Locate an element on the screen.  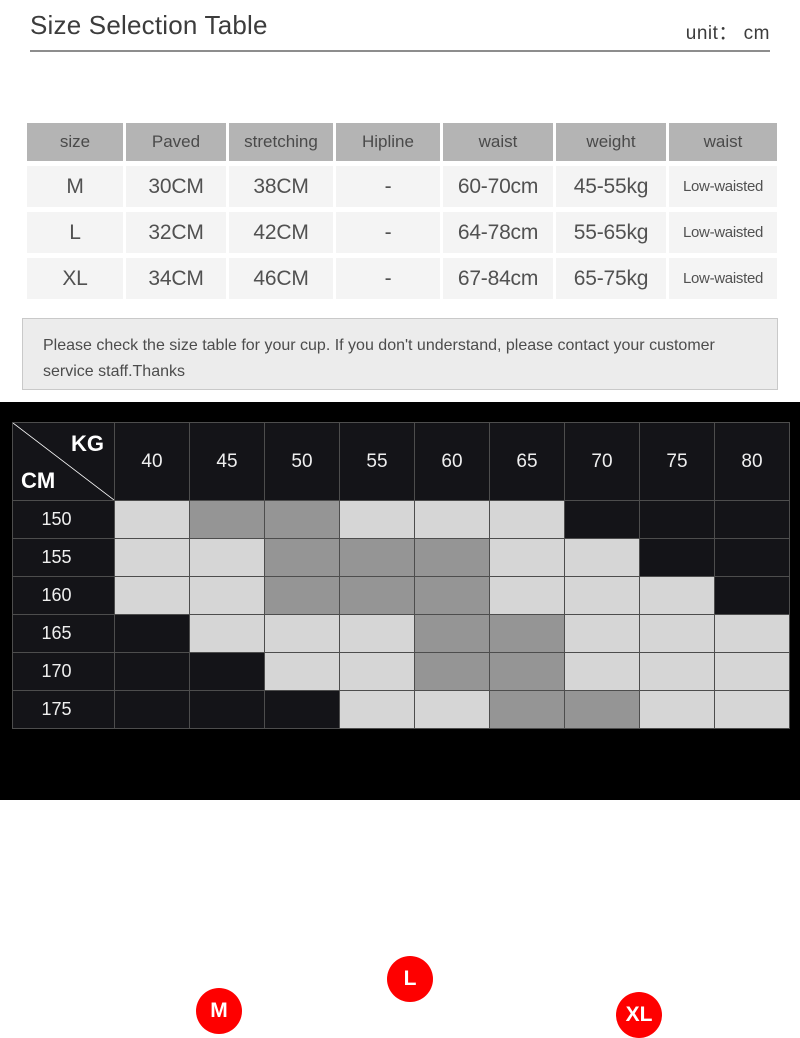
matrix-row: 160 is located at coordinates (401, 595).